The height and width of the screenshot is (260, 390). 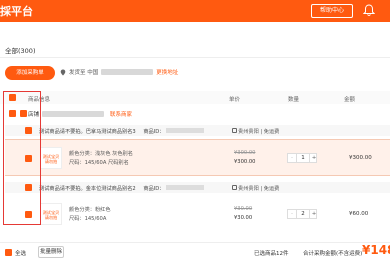 What do you see at coordinates (127, 72) in the screenshot?
I see `address-redacted` at bounding box center [127, 72].